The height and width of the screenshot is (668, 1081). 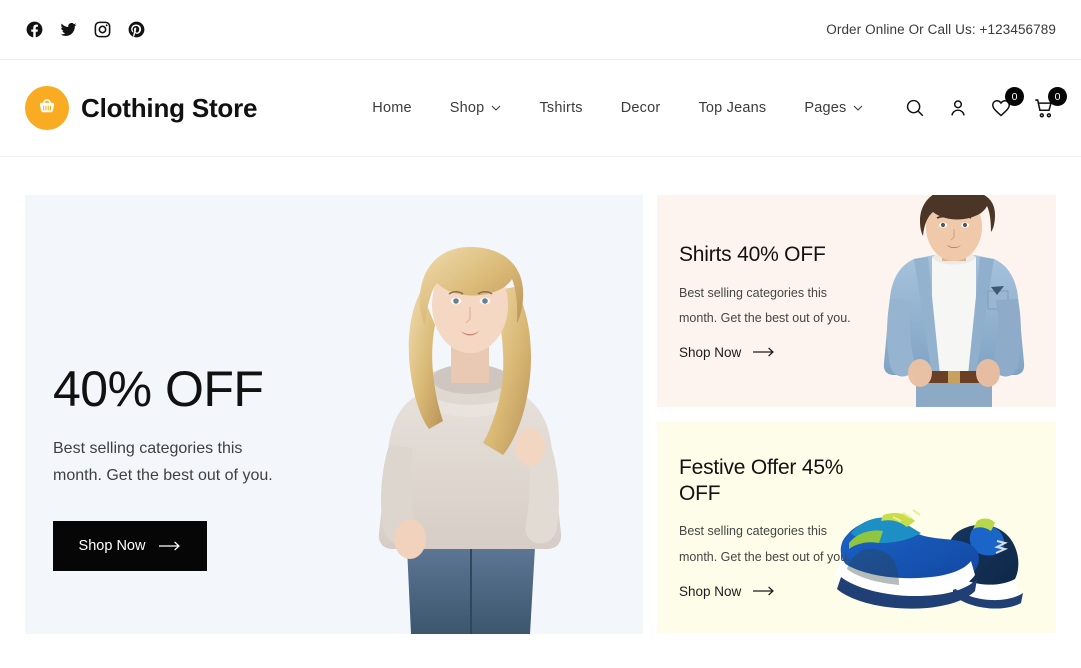 What do you see at coordinates (467, 108) in the screenshot?
I see `nav-label: Shop` at bounding box center [467, 108].